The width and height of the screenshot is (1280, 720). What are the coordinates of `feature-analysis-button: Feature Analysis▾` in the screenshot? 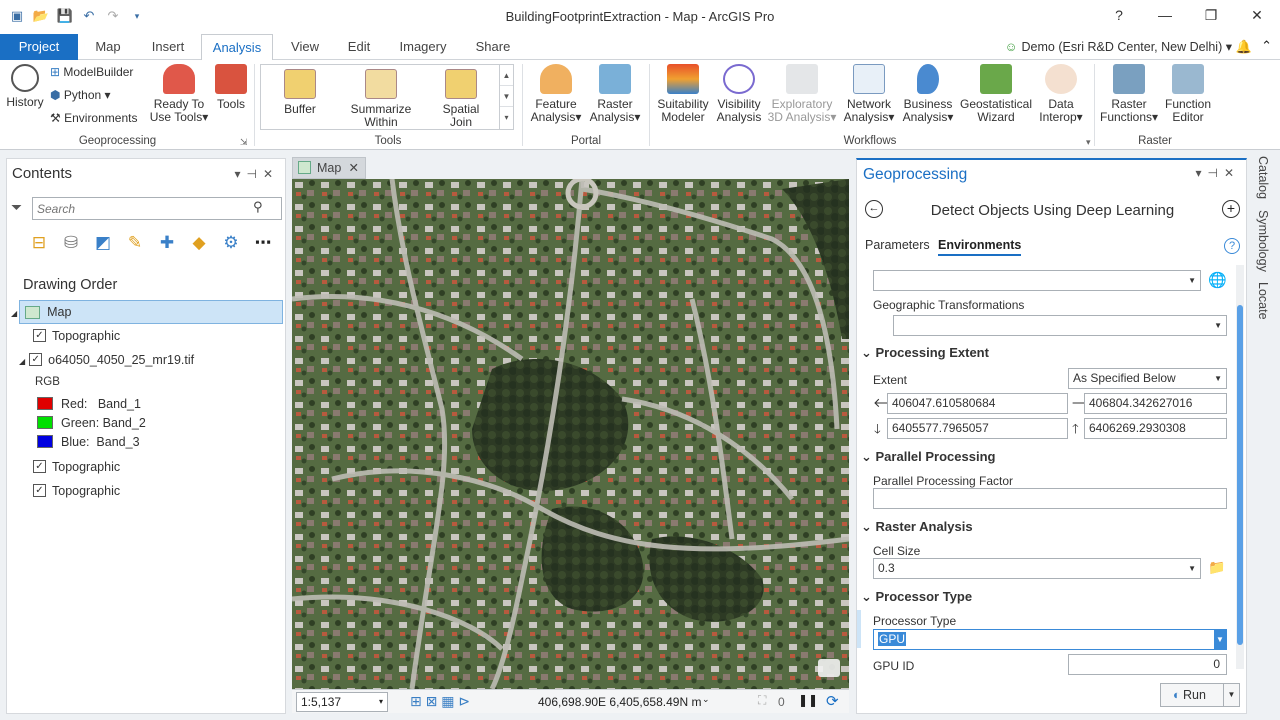 It's located at (556, 94).